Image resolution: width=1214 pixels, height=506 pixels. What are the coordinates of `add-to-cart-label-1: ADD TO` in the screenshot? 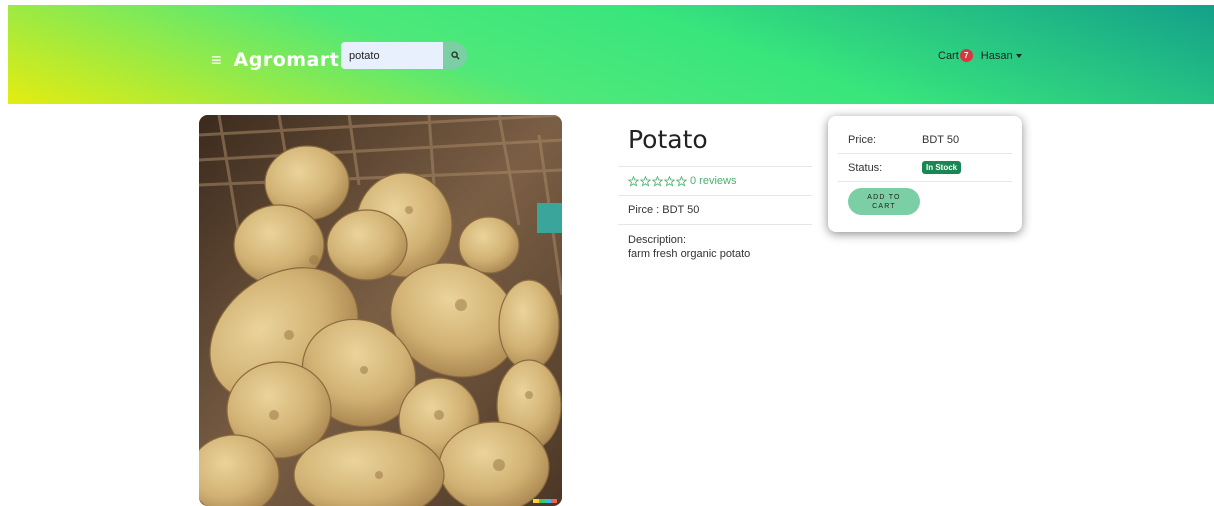 It's located at (884, 197).